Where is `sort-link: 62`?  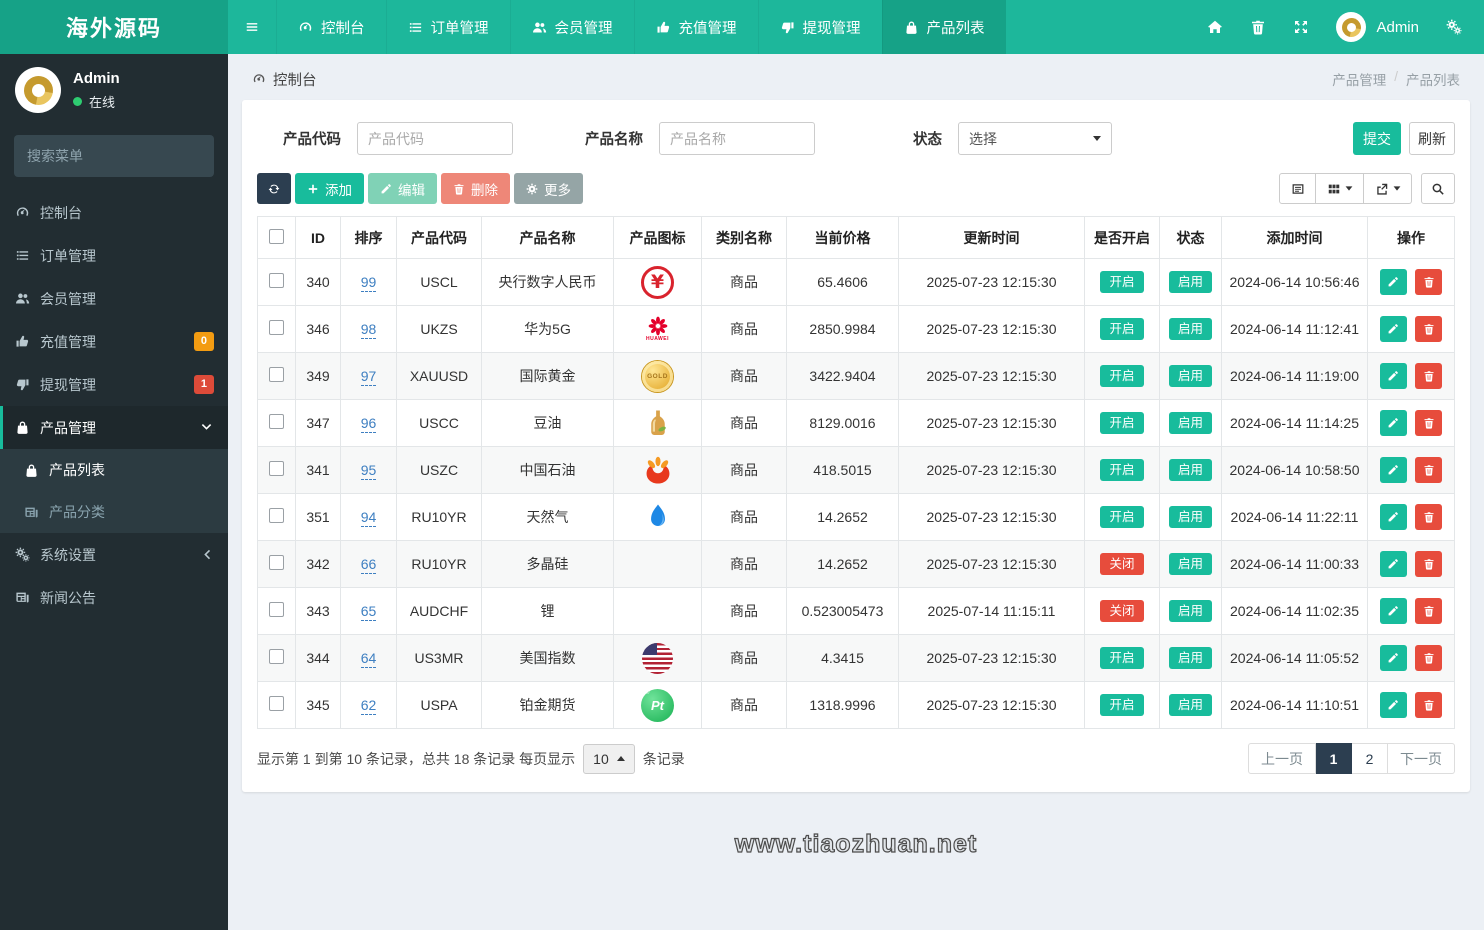 sort-link: 62 is located at coordinates (368, 706).